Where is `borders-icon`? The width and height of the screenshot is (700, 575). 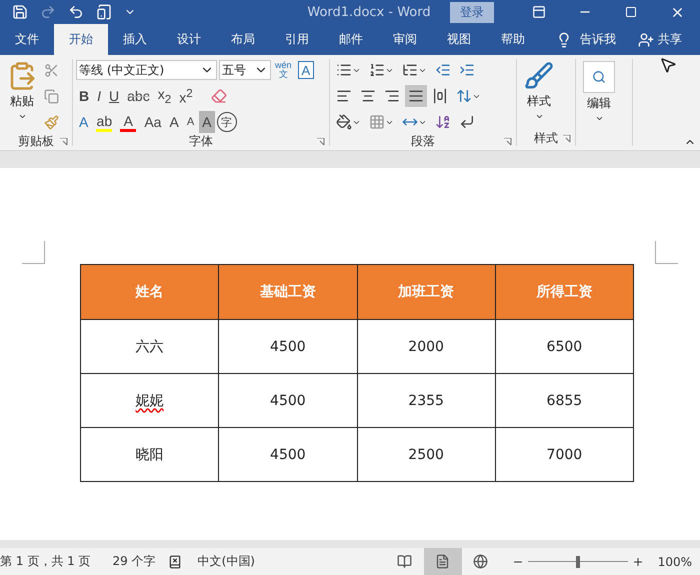 borders-icon is located at coordinates (377, 122).